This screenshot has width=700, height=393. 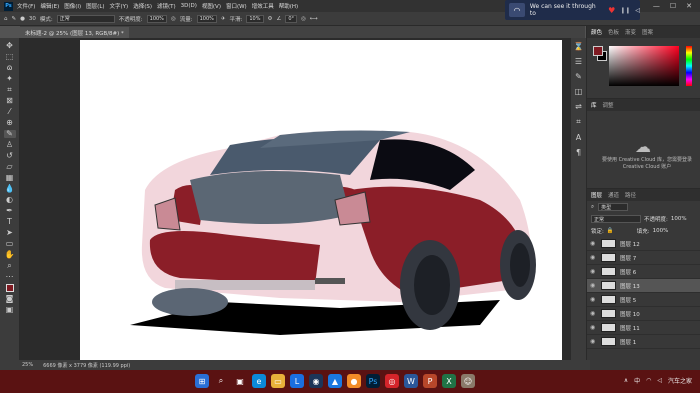 What do you see at coordinates (611, 10) in the screenshot?
I see `heart-icon: ♥` at bounding box center [611, 10].